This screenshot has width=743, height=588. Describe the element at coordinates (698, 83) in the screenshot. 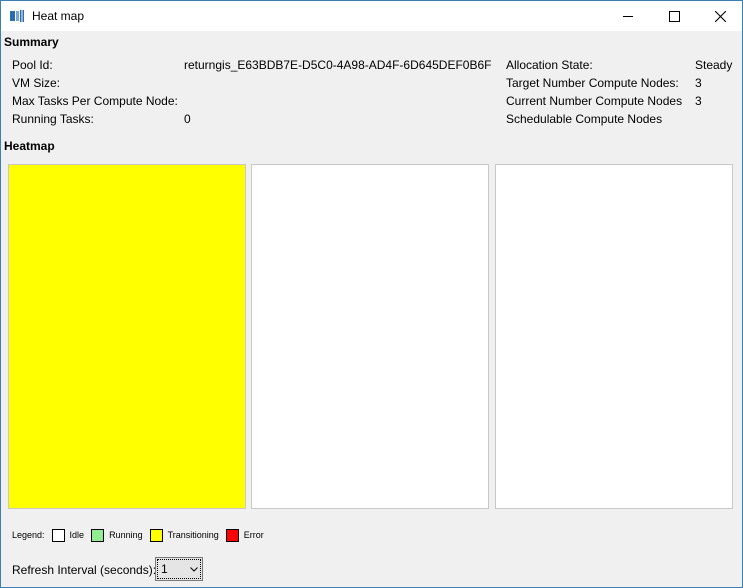

I see `target-nodes-value: 3` at that location.